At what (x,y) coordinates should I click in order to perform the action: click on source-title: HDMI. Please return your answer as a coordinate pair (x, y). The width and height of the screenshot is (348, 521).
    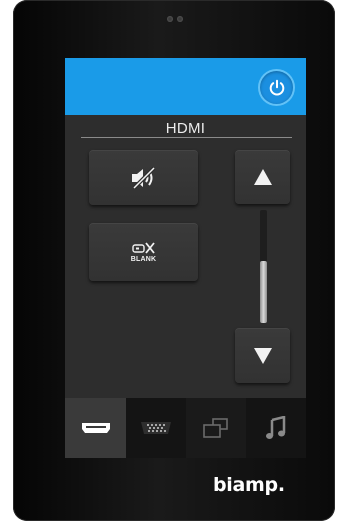
    Looking at the image, I should click on (185, 128).